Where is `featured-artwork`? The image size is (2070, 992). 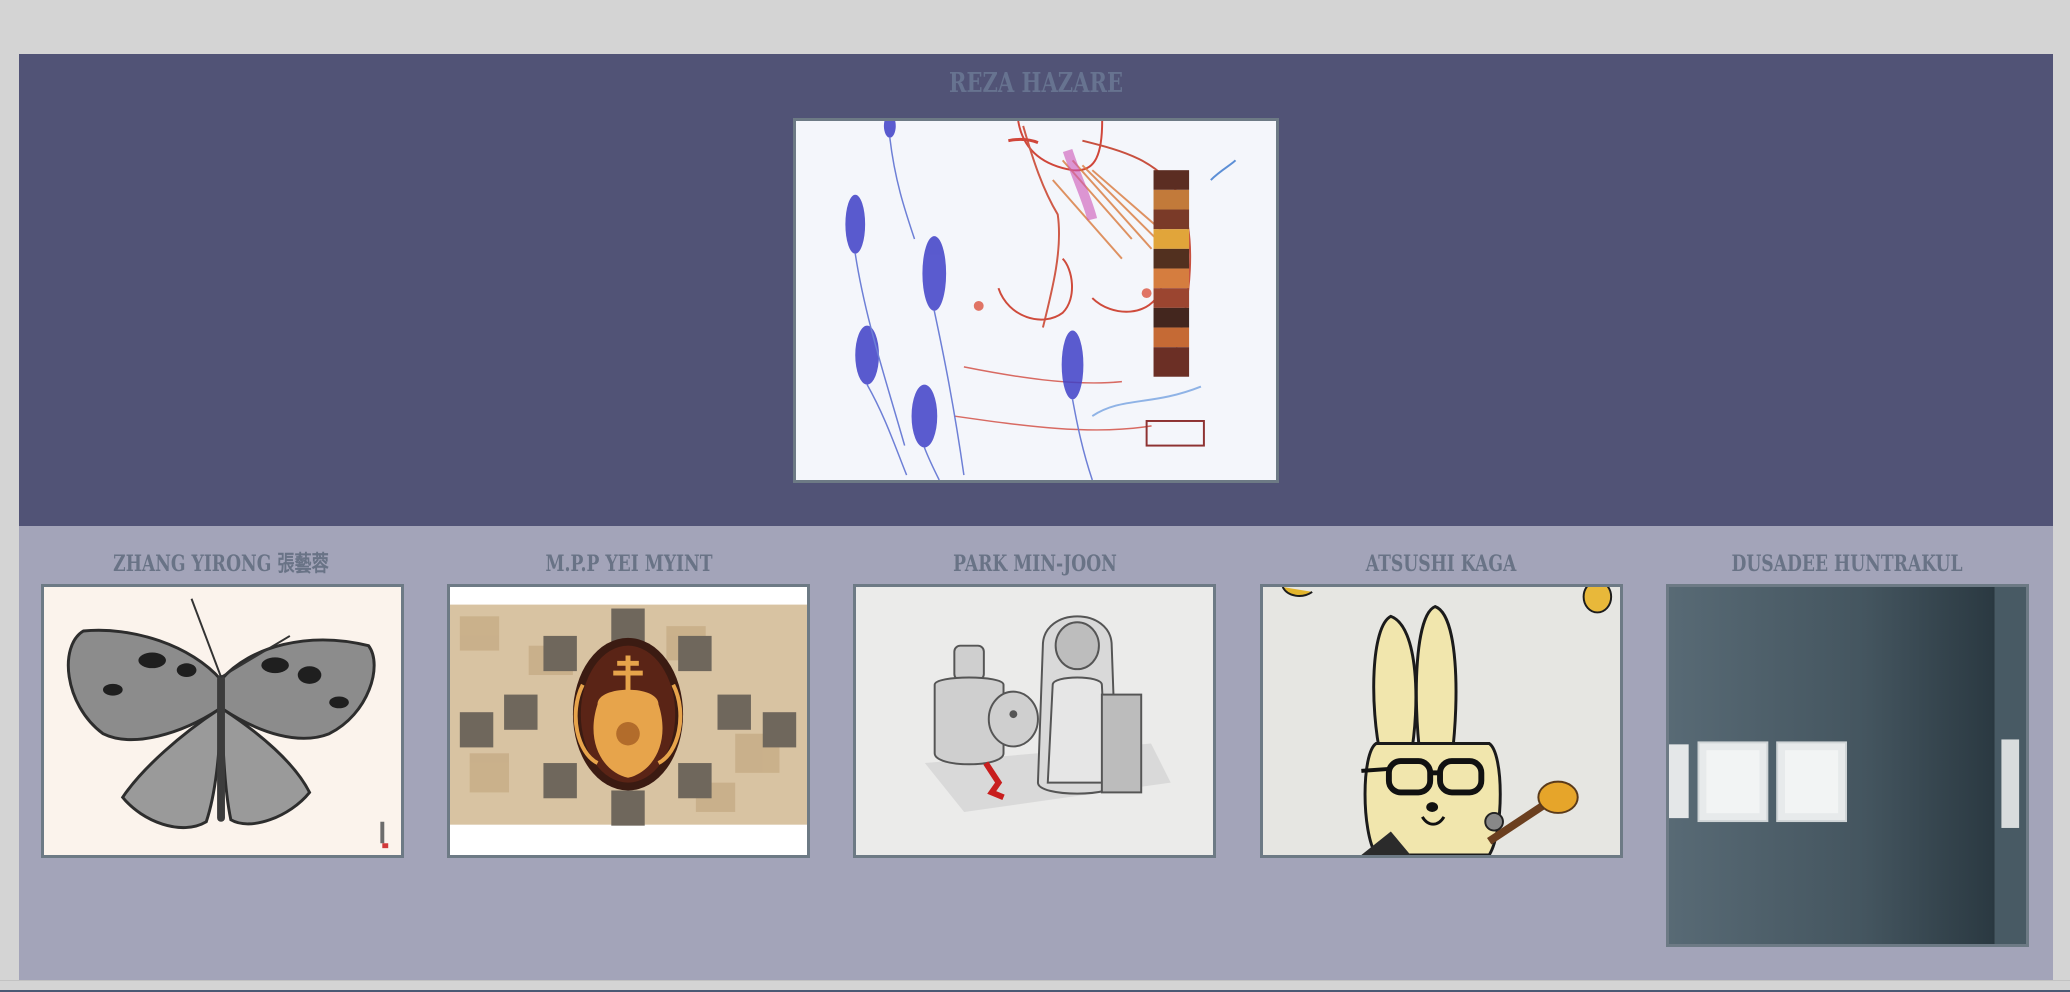
featured-artwork is located at coordinates (1036, 300).